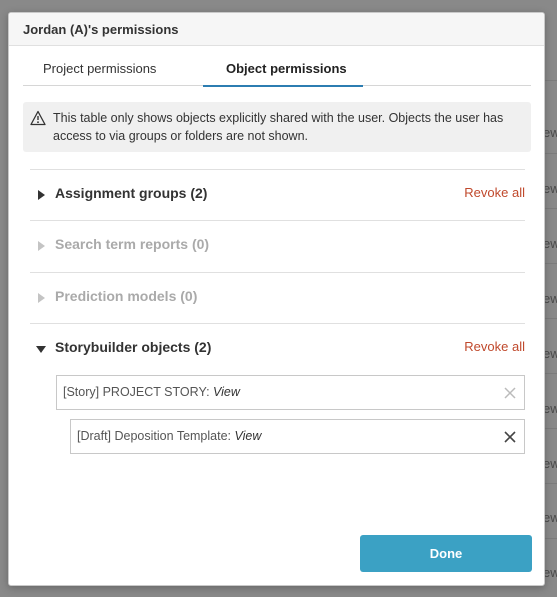 This screenshot has height=597, width=557. Describe the element at coordinates (290, 392) in the screenshot. I see `list-item-story: [Story] PROJECT STORY: View` at that location.